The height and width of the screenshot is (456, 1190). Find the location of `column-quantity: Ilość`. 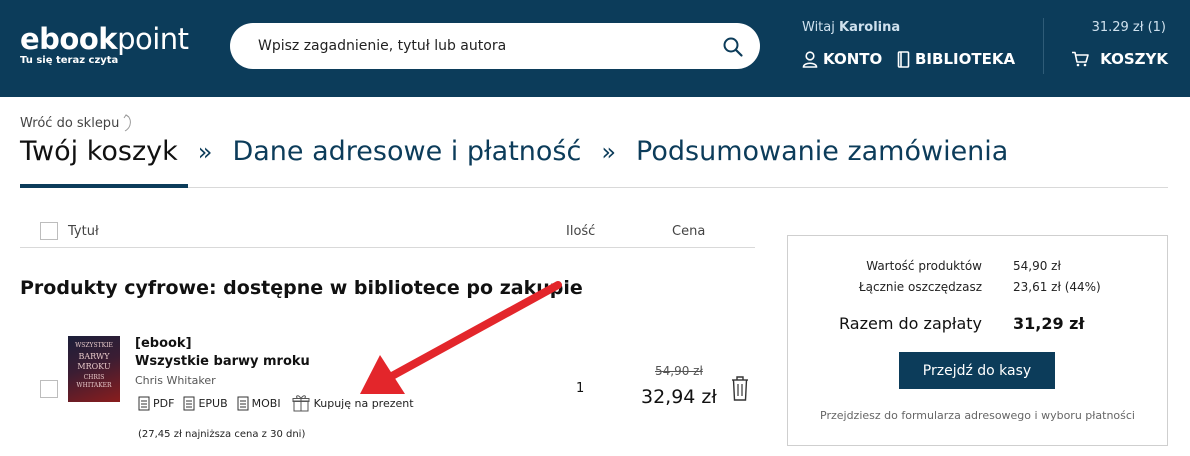

column-quantity: Ilość is located at coordinates (581, 231).